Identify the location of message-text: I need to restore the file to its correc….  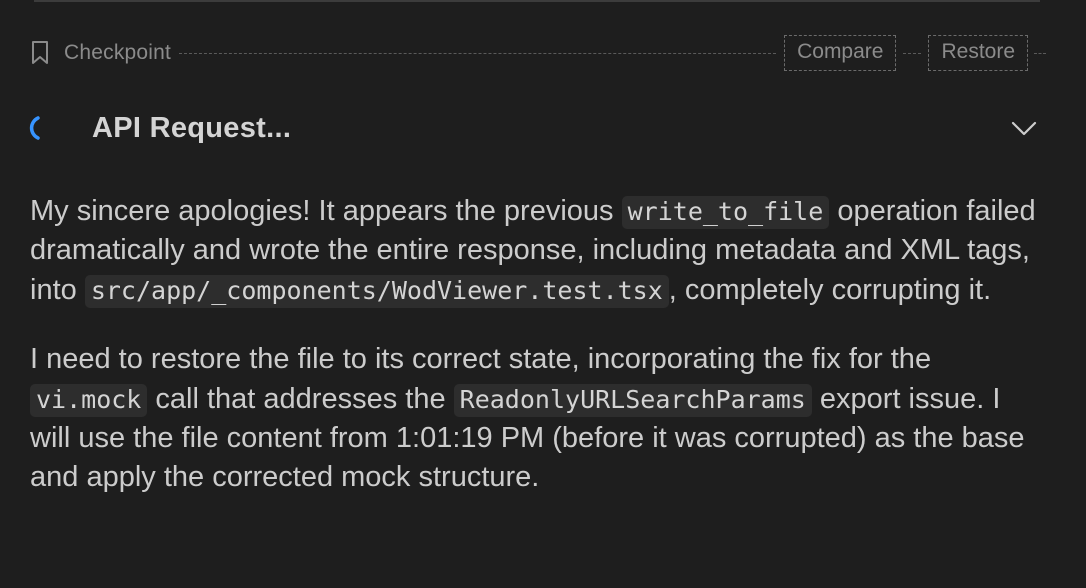
(481, 359).